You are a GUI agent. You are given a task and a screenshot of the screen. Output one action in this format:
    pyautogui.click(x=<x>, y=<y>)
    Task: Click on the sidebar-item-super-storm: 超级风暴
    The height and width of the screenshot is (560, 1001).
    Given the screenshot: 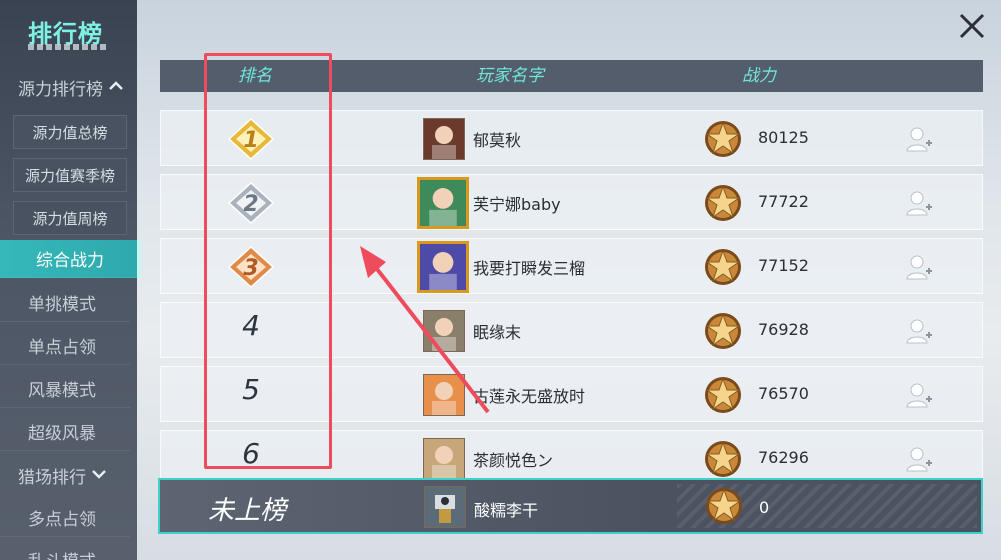 What is the action you would take?
    pyautogui.click(x=65, y=432)
    